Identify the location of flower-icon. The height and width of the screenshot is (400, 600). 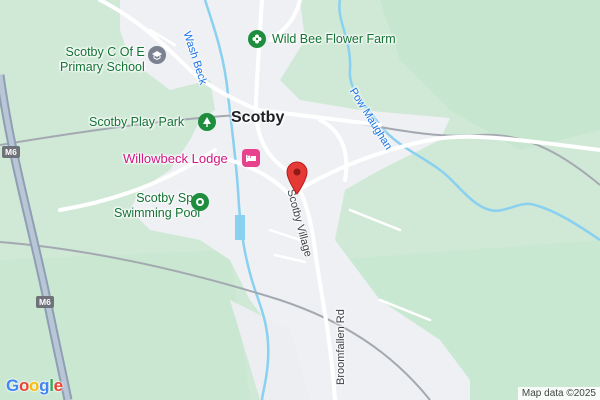
(257, 39).